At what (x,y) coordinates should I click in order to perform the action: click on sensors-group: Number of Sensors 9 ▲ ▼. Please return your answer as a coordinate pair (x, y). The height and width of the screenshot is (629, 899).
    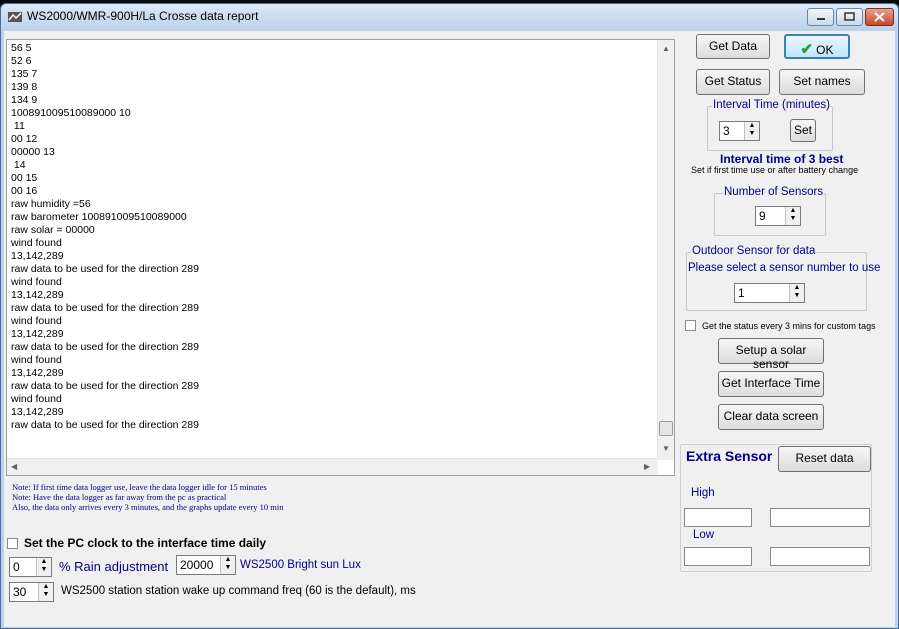
    Looking at the image, I should click on (770, 211).